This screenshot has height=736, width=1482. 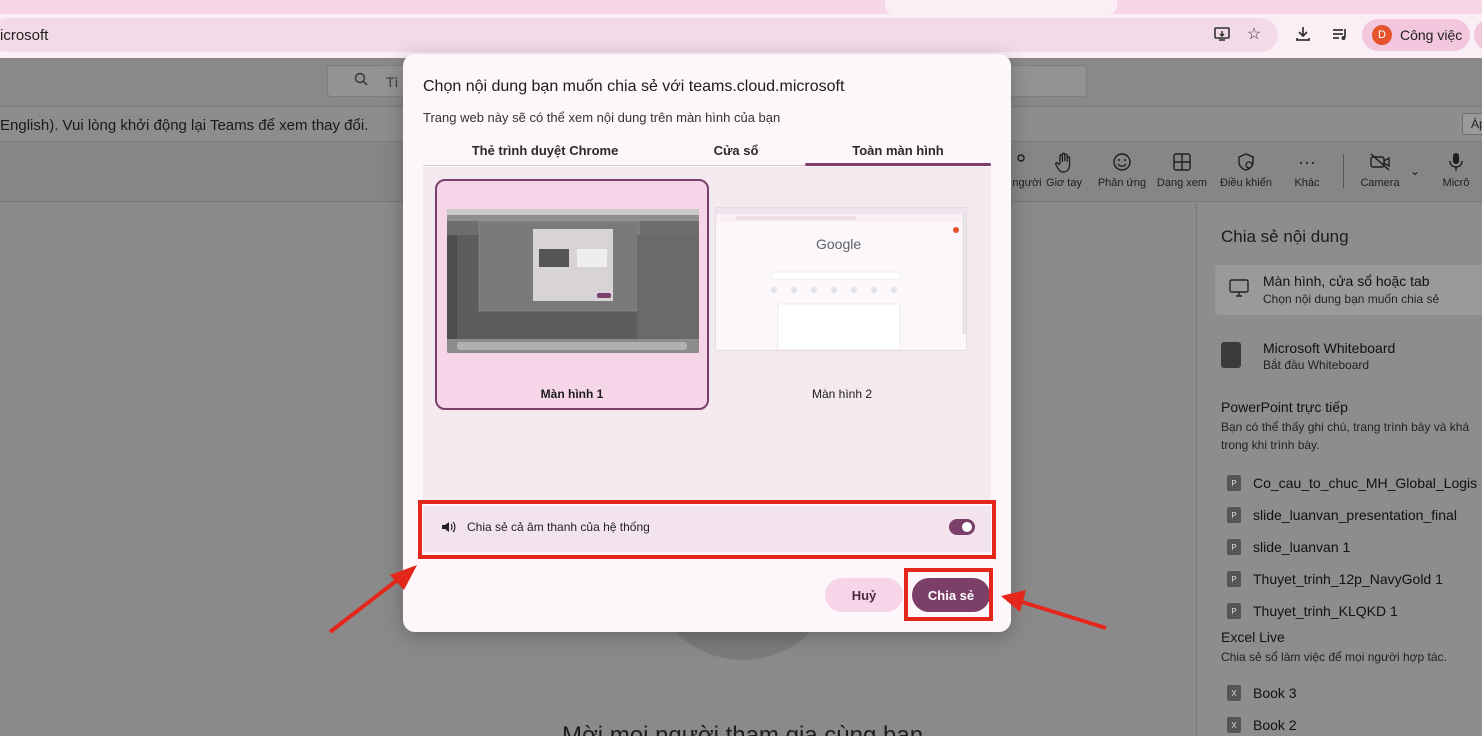 What do you see at coordinates (1064, 183) in the screenshot?
I see `toolbar-raise-hand-label: Giơ tay` at bounding box center [1064, 183].